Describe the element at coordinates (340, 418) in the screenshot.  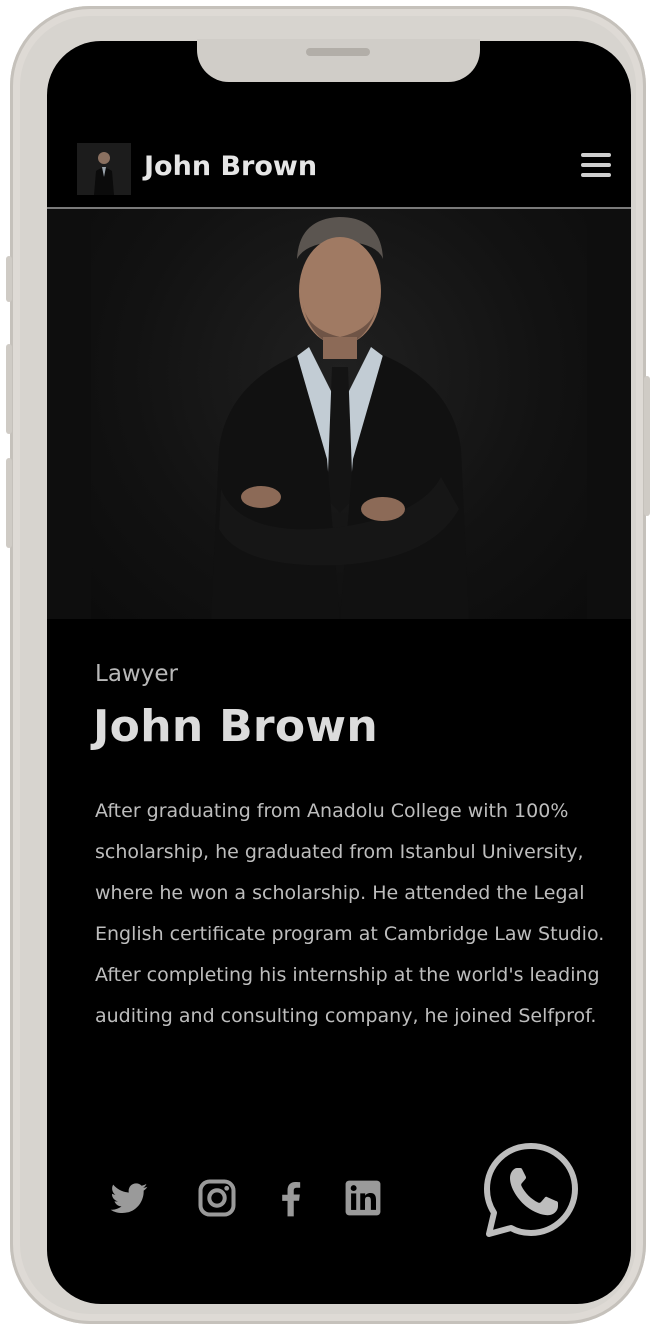
I see `lawyer-portrait` at that location.